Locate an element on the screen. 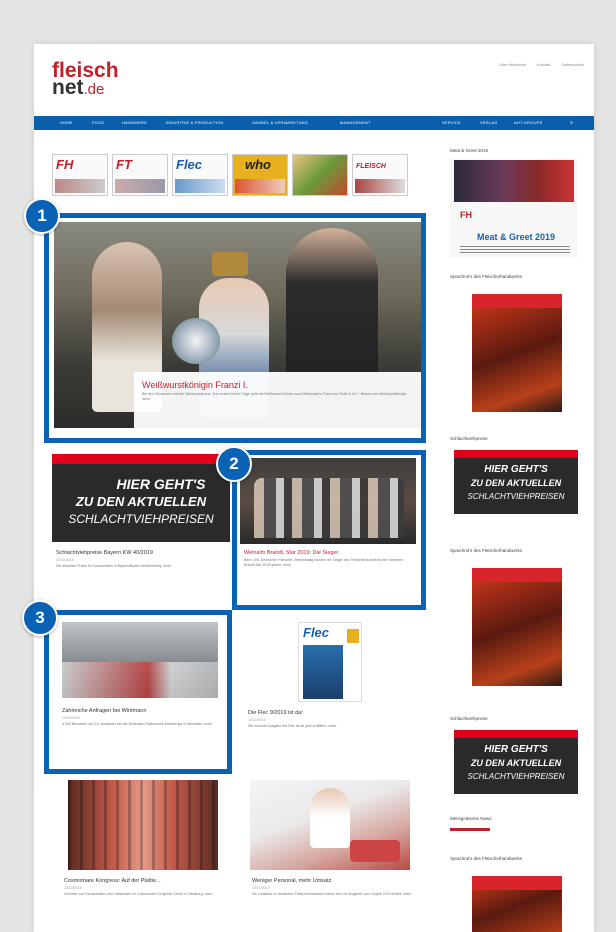 The image size is (616, 932). meat-display-photo is located at coordinates (143, 825).